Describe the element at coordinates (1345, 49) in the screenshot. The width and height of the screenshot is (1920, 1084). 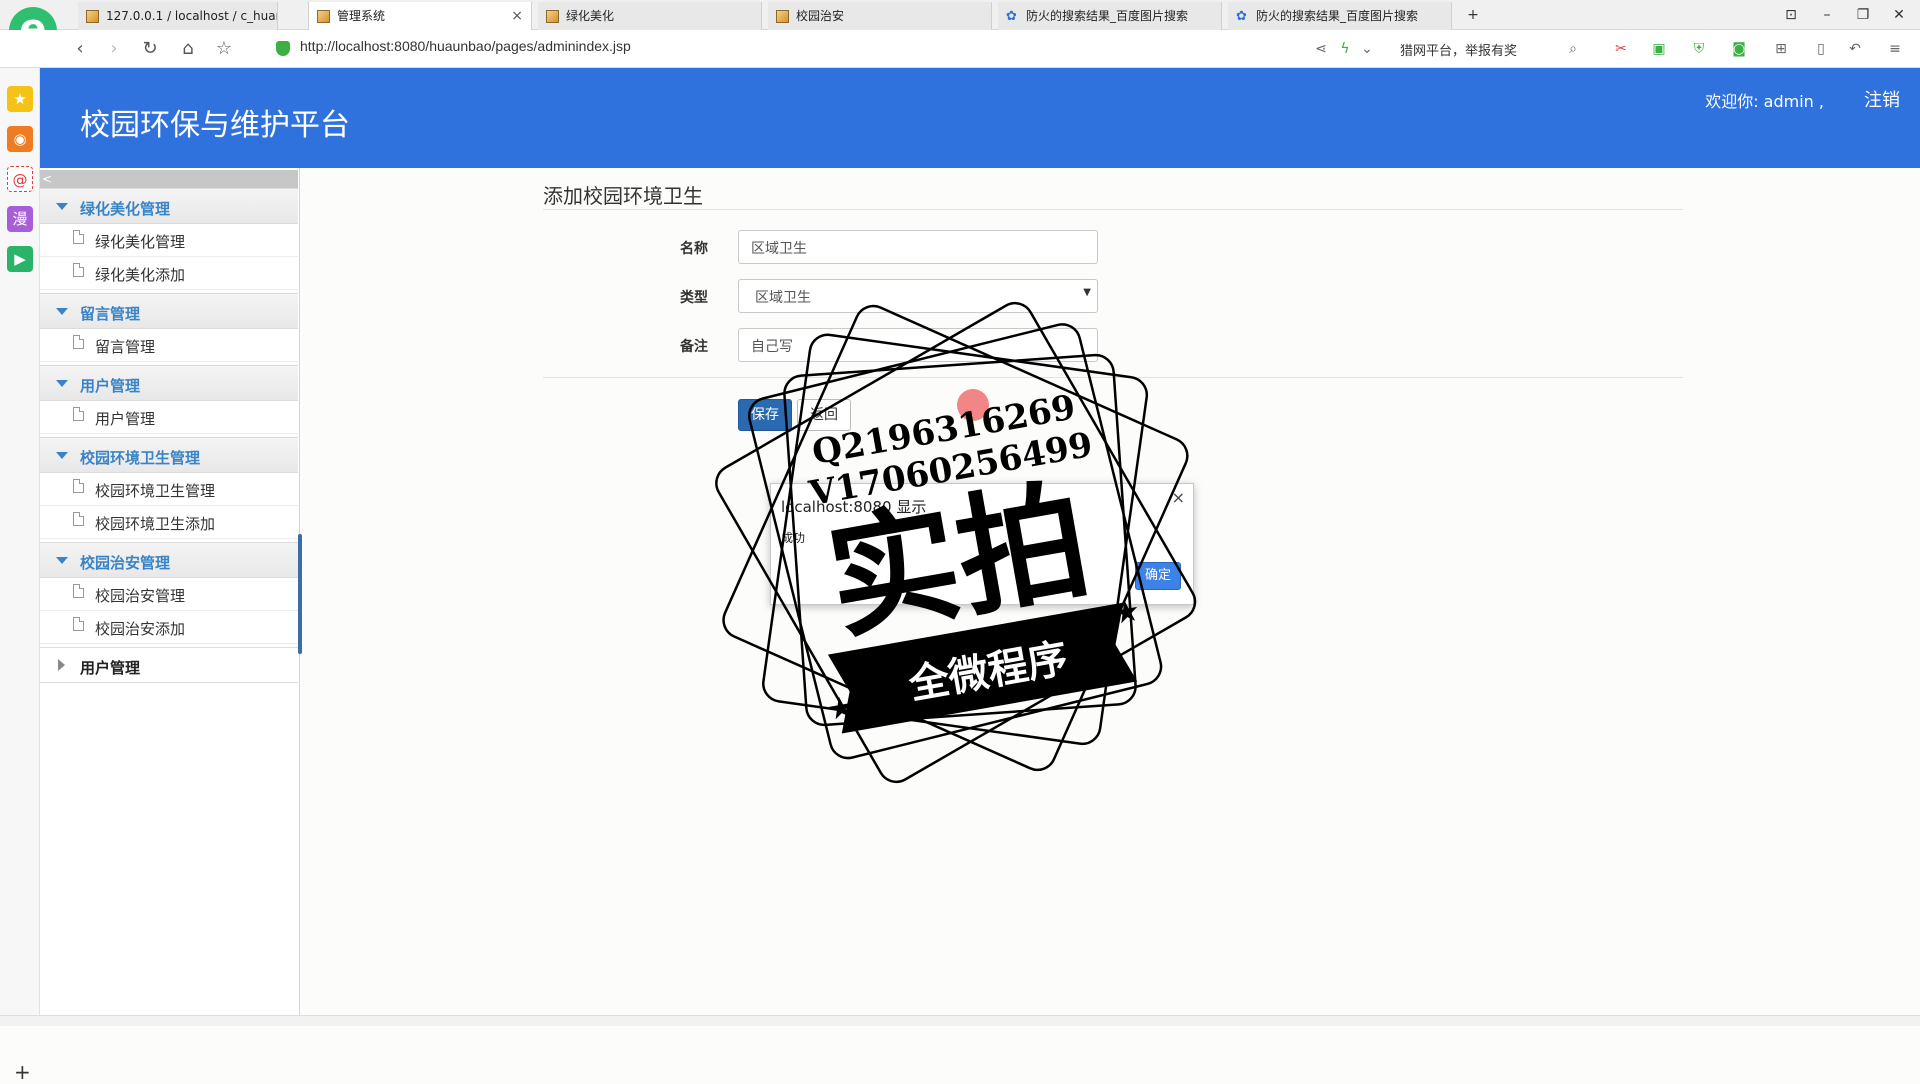
I see `lightning-icon: ϟ` at that location.